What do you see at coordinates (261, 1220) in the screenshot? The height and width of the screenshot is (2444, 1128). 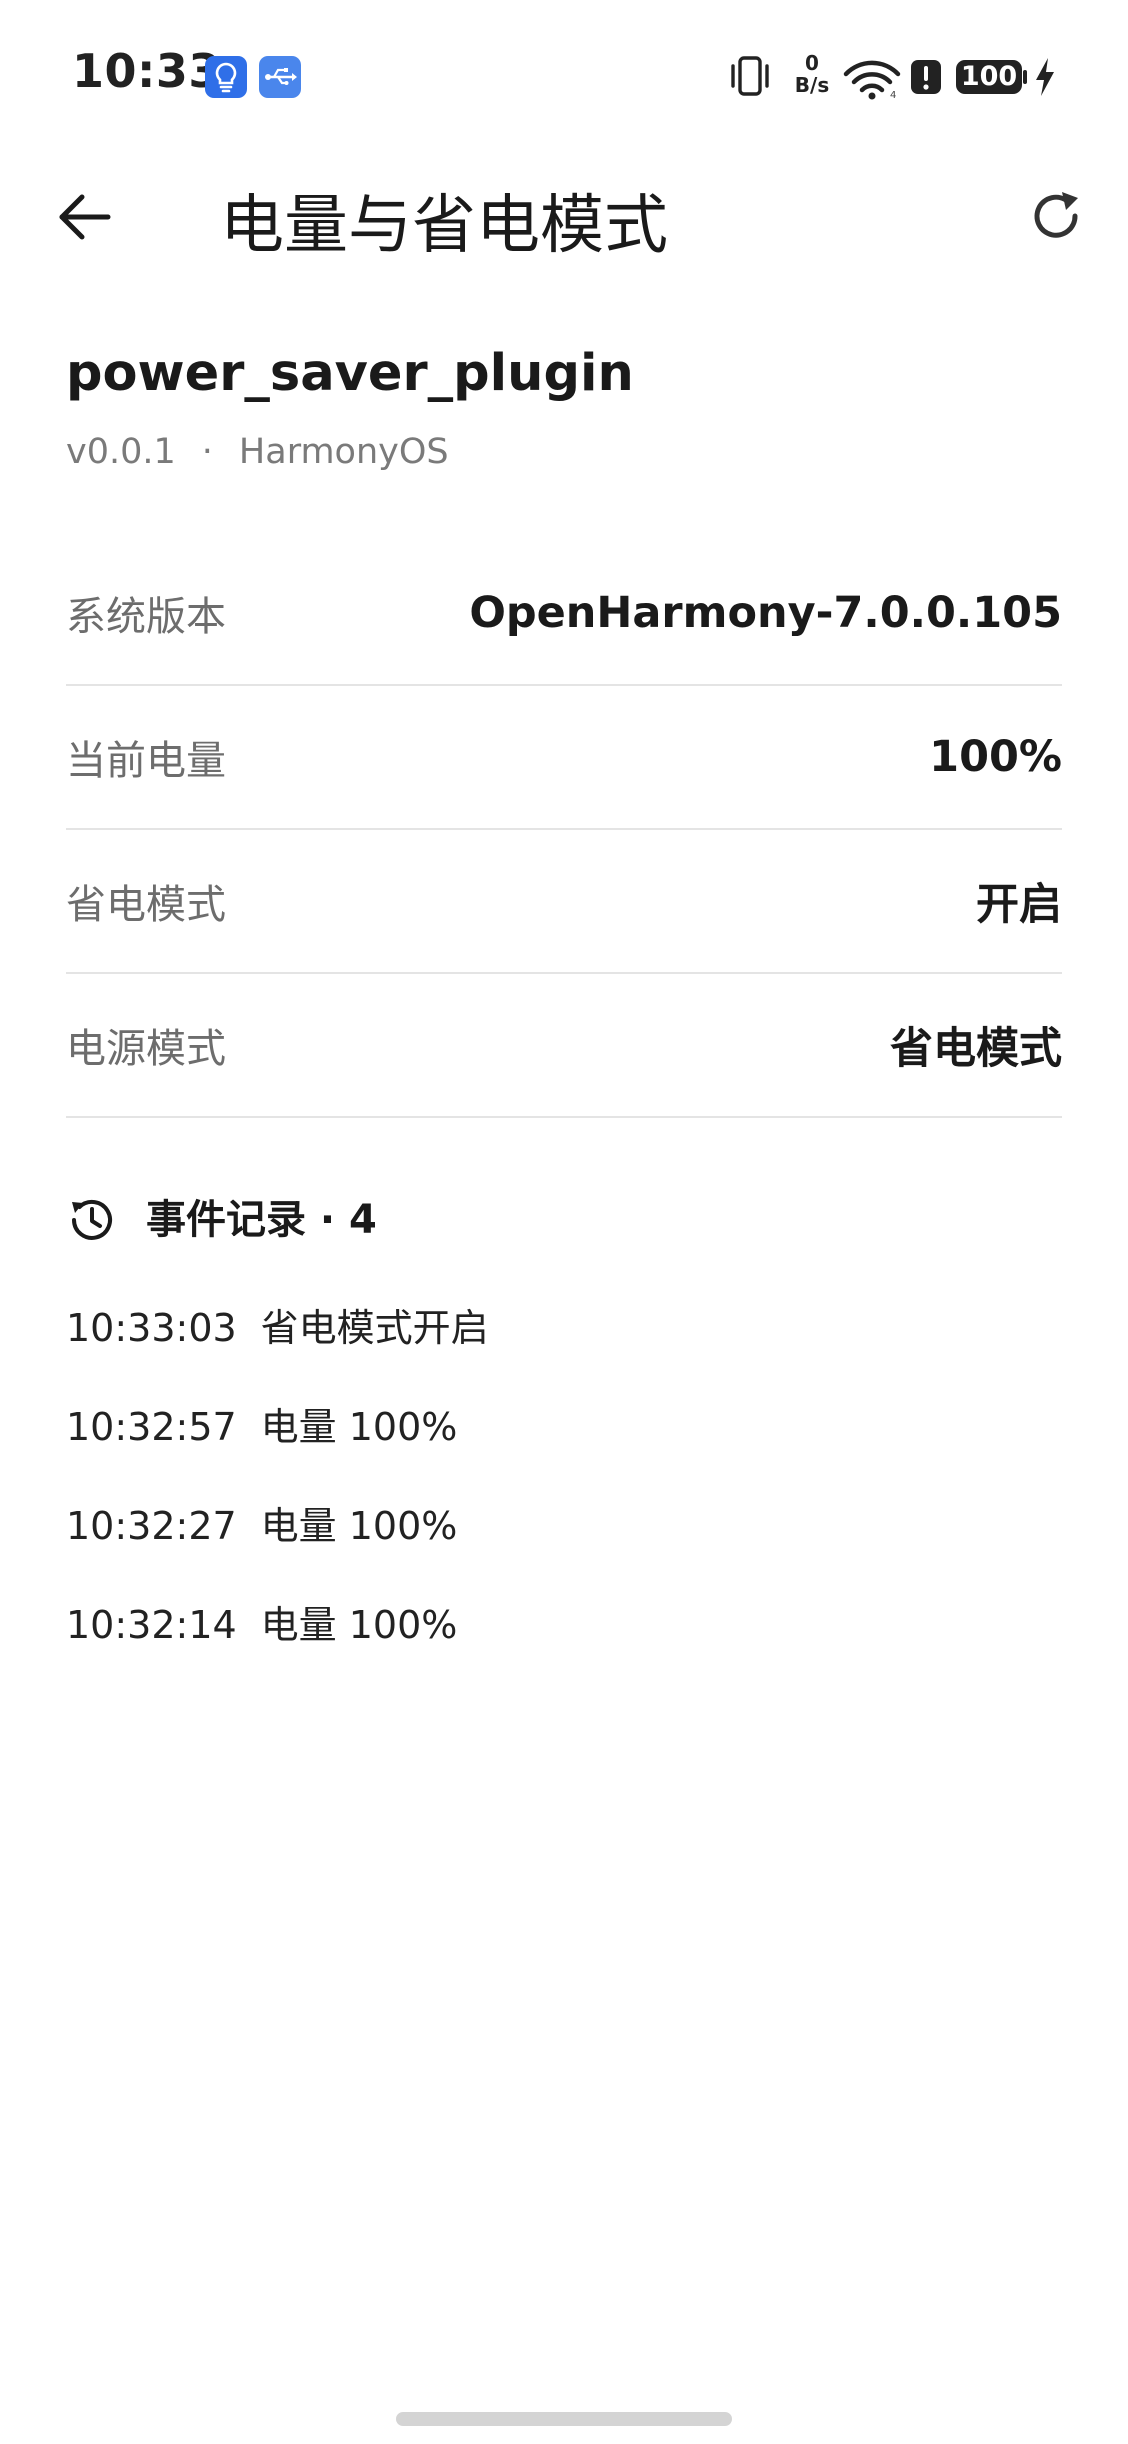 I see `events-title: 事件记录 · 4` at bounding box center [261, 1220].